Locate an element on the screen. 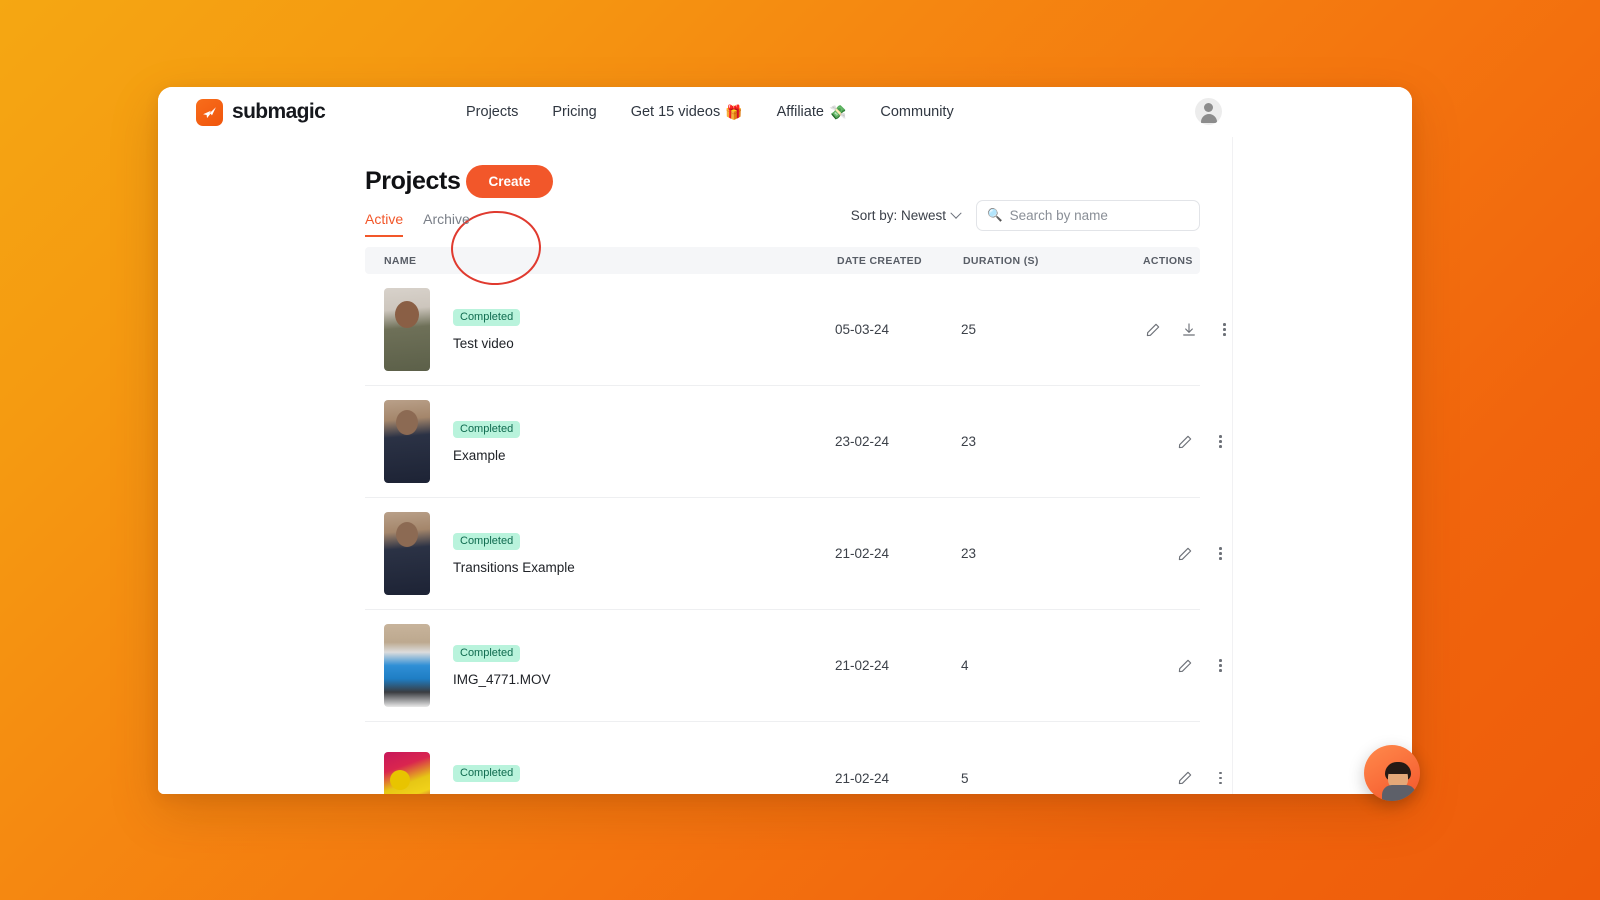 The image size is (1600, 900). project-name-cell: Completed Test video is located at coordinates (600, 329).